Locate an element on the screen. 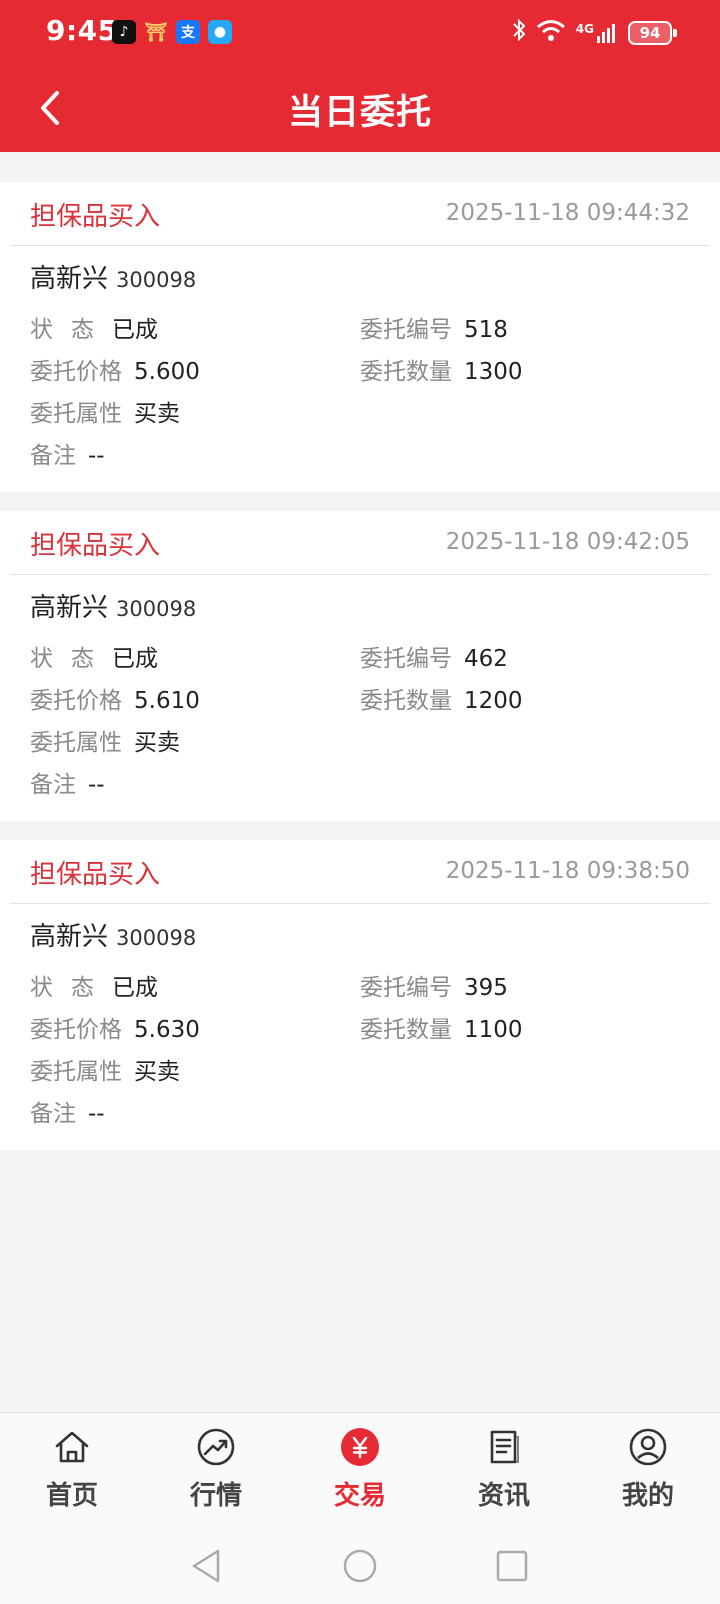 This screenshot has width=720, height=1604. user-icon is located at coordinates (648, 1447).